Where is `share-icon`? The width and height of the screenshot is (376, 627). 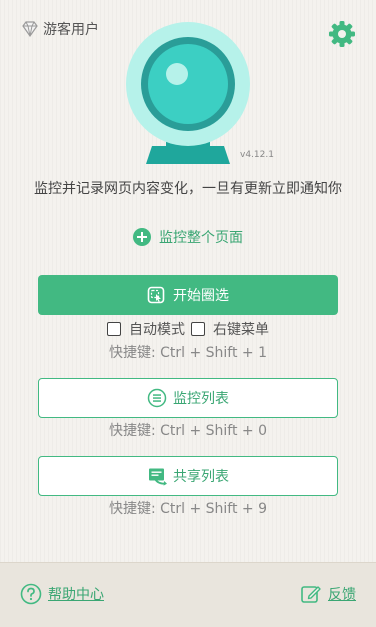 share-icon is located at coordinates (158, 477).